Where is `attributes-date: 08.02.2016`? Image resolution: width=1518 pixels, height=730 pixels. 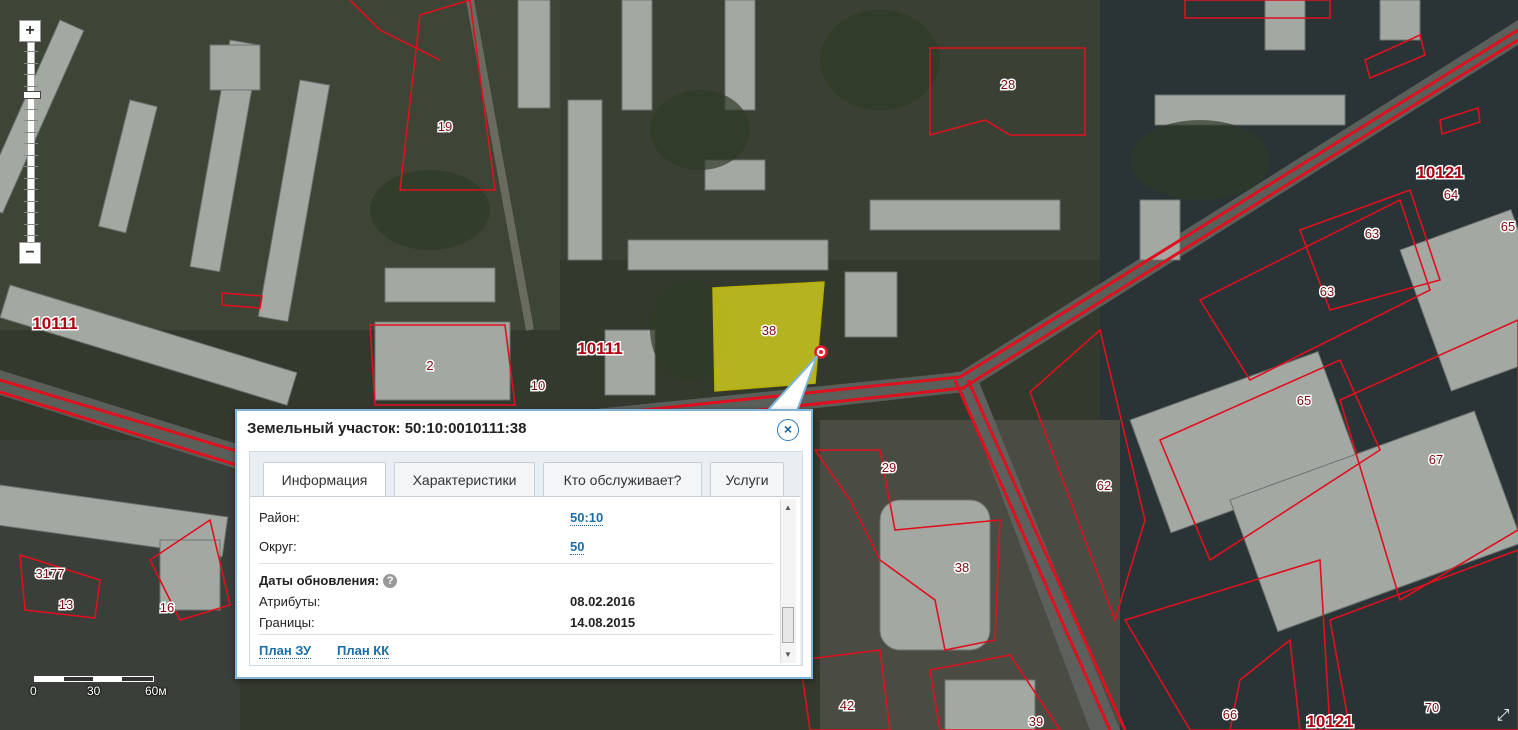
attributes-date: 08.02.2016 is located at coordinates (603, 601).